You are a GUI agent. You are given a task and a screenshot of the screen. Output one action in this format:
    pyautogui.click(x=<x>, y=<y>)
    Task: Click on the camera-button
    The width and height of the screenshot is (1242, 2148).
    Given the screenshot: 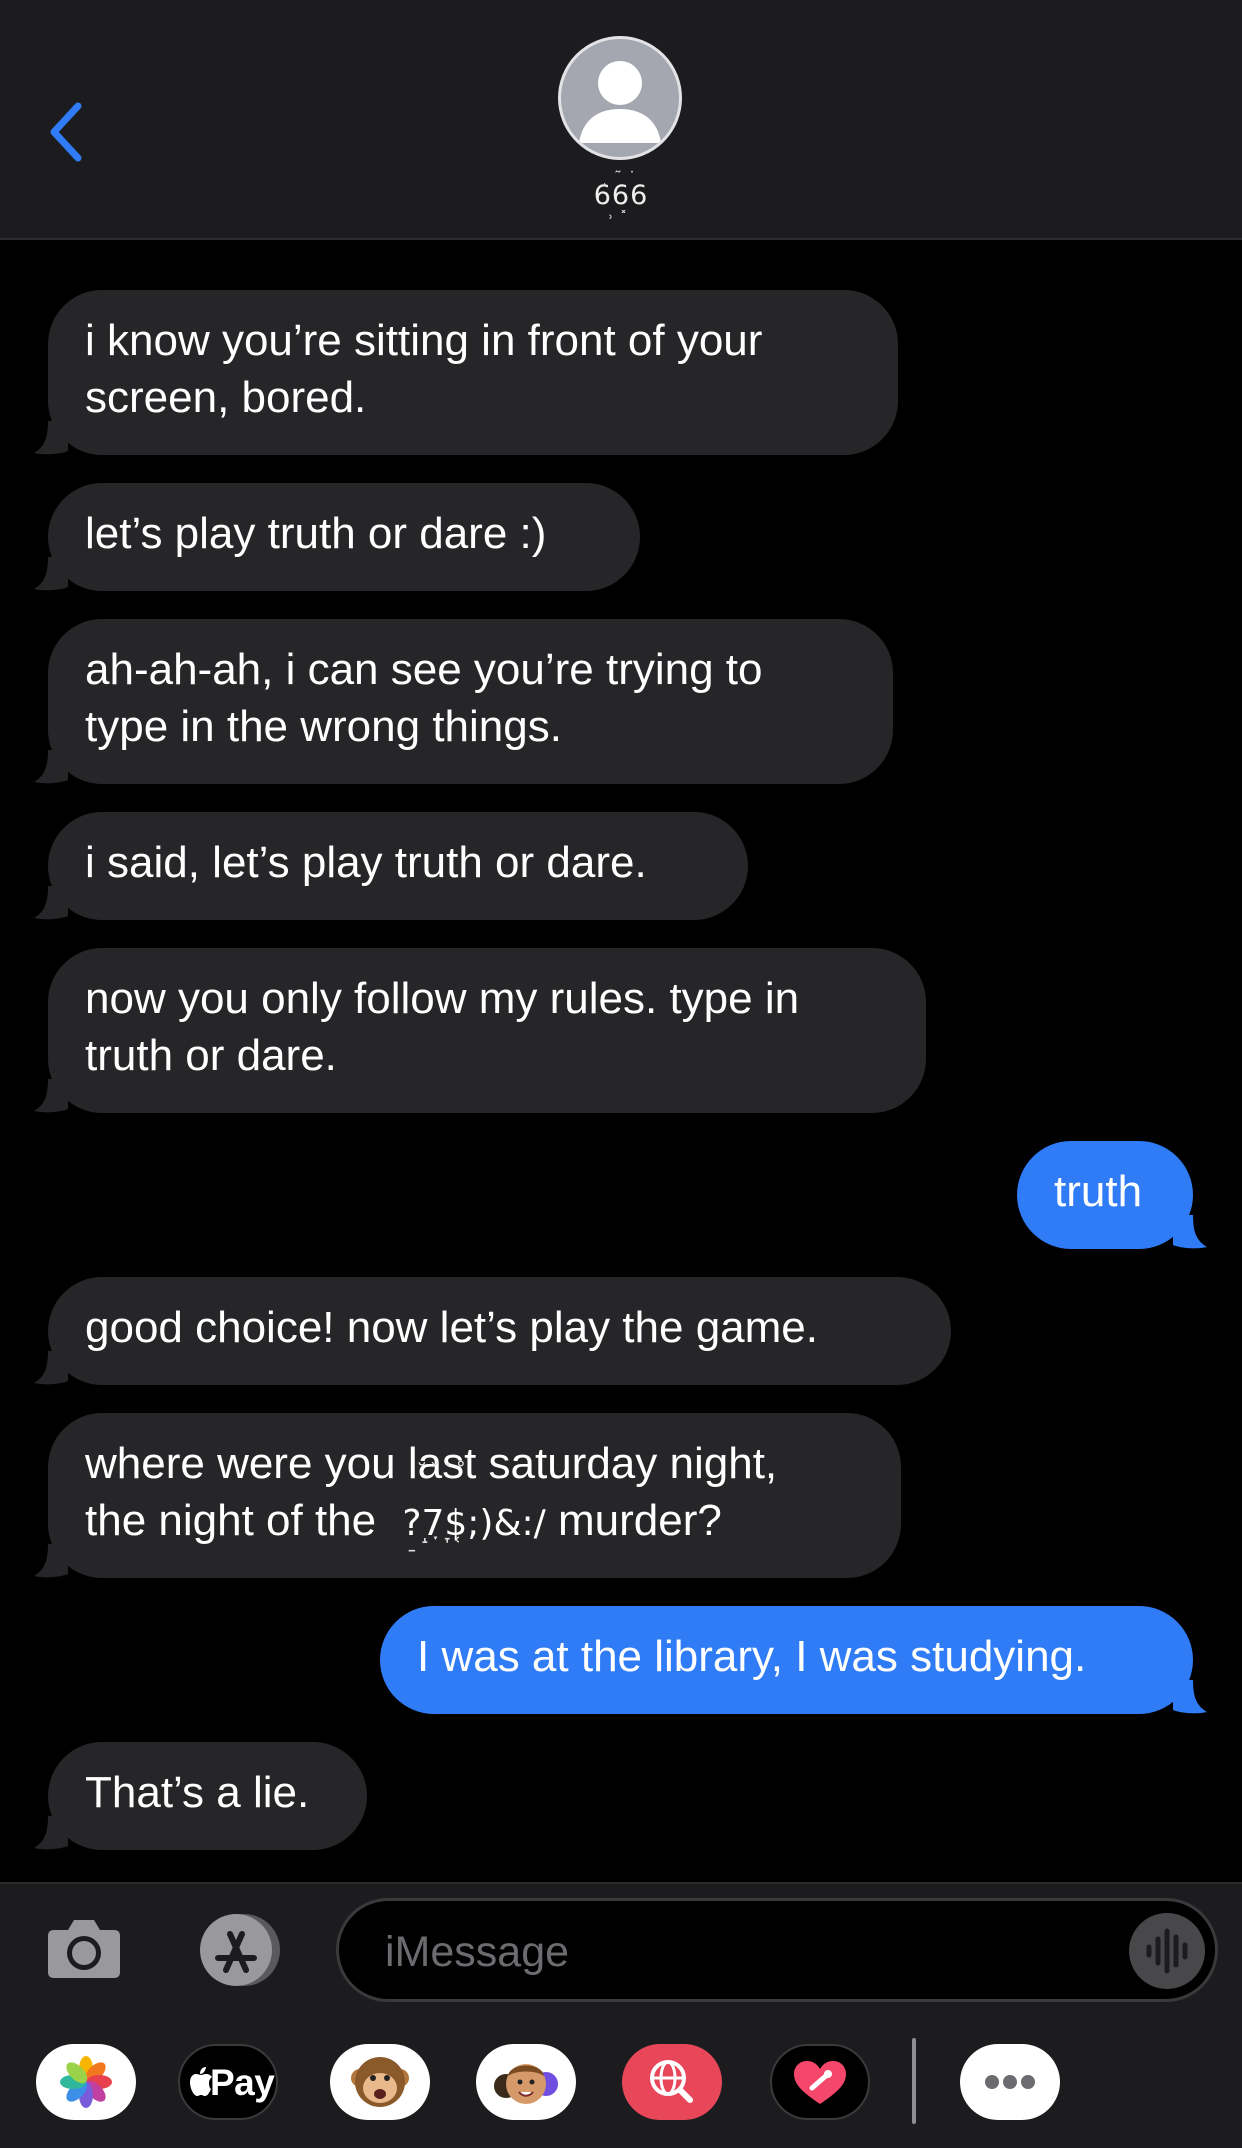 What is the action you would take?
    pyautogui.click(x=84, y=1947)
    